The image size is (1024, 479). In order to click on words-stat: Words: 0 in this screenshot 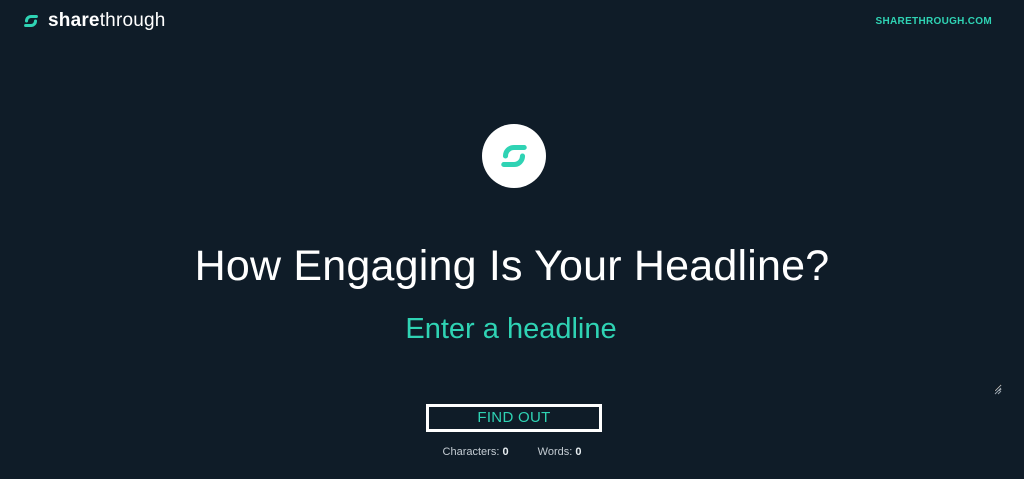, I will do `click(560, 452)`.